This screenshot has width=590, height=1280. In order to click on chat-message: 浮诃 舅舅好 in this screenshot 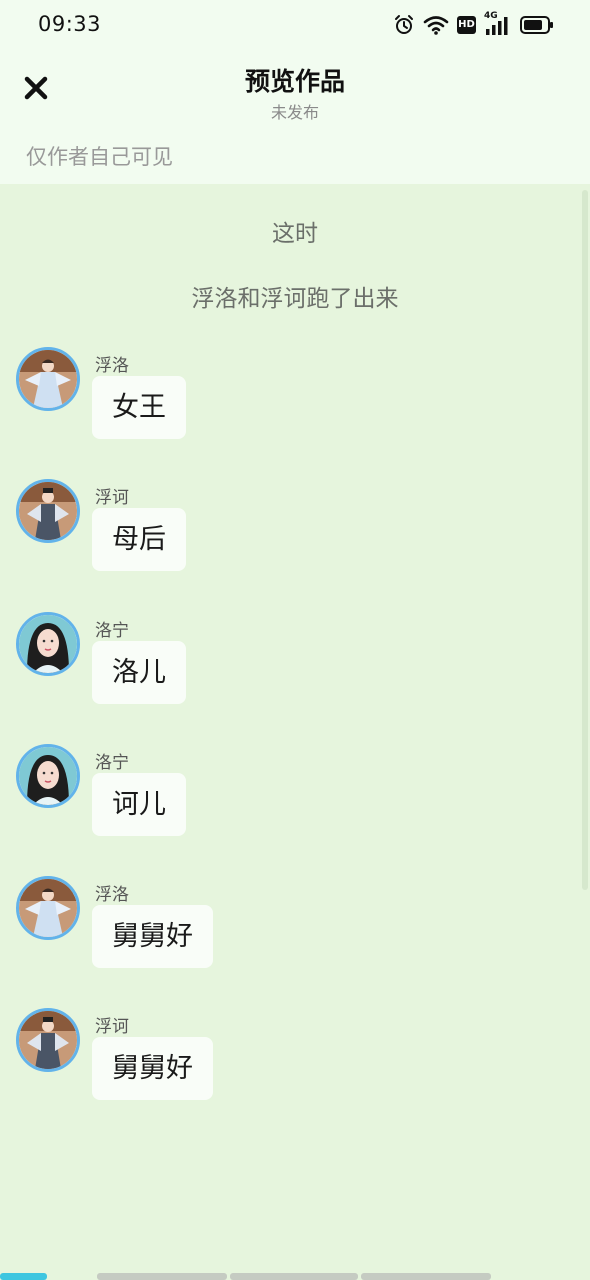, I will do `click(280, 1063)`.